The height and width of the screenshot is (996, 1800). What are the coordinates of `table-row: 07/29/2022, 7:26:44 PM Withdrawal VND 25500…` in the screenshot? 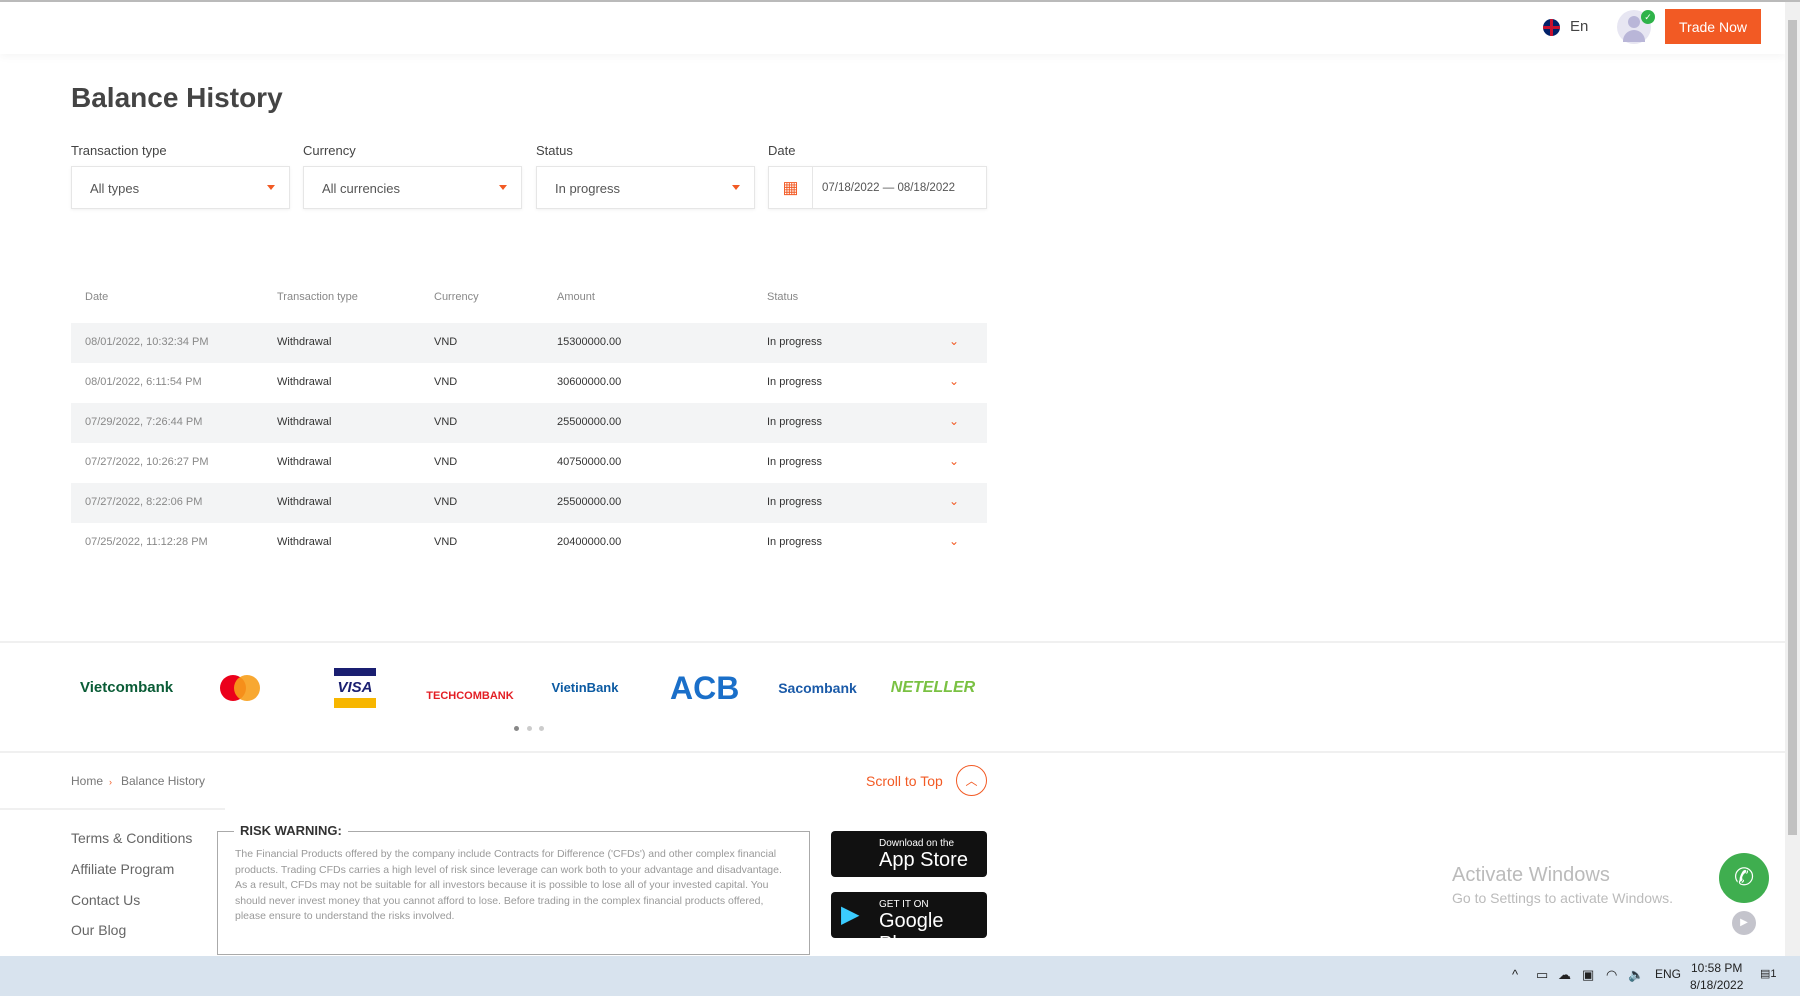 It's located at (529, 423).